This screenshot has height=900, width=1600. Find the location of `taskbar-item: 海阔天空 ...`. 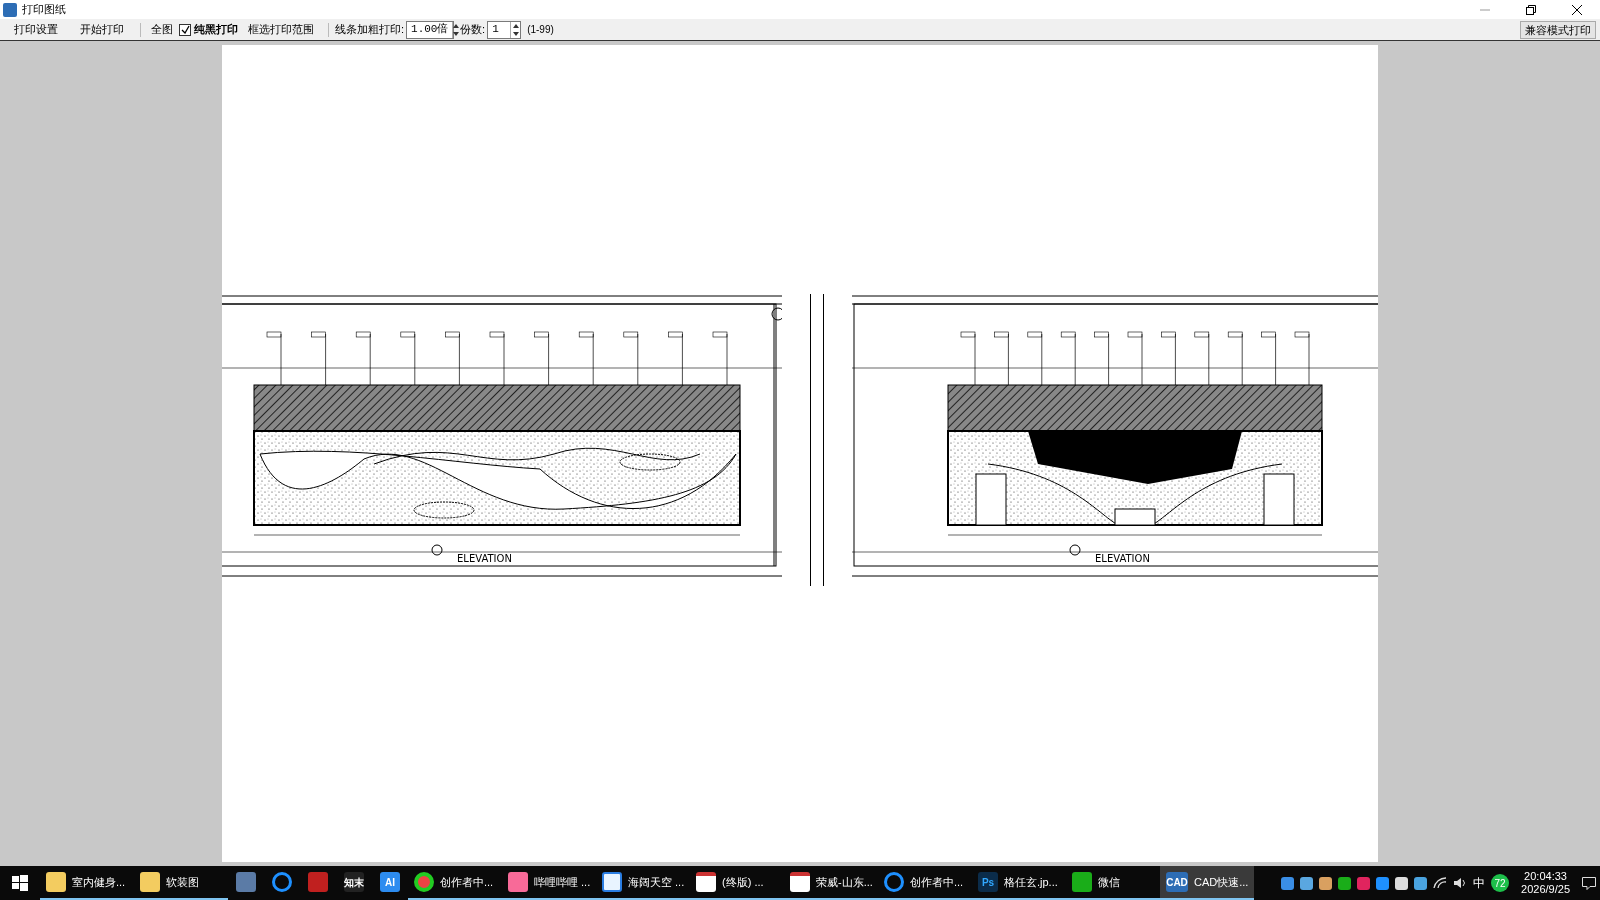

taskbar-item: 海阔天空 ... is located at coordinates (643, 883).